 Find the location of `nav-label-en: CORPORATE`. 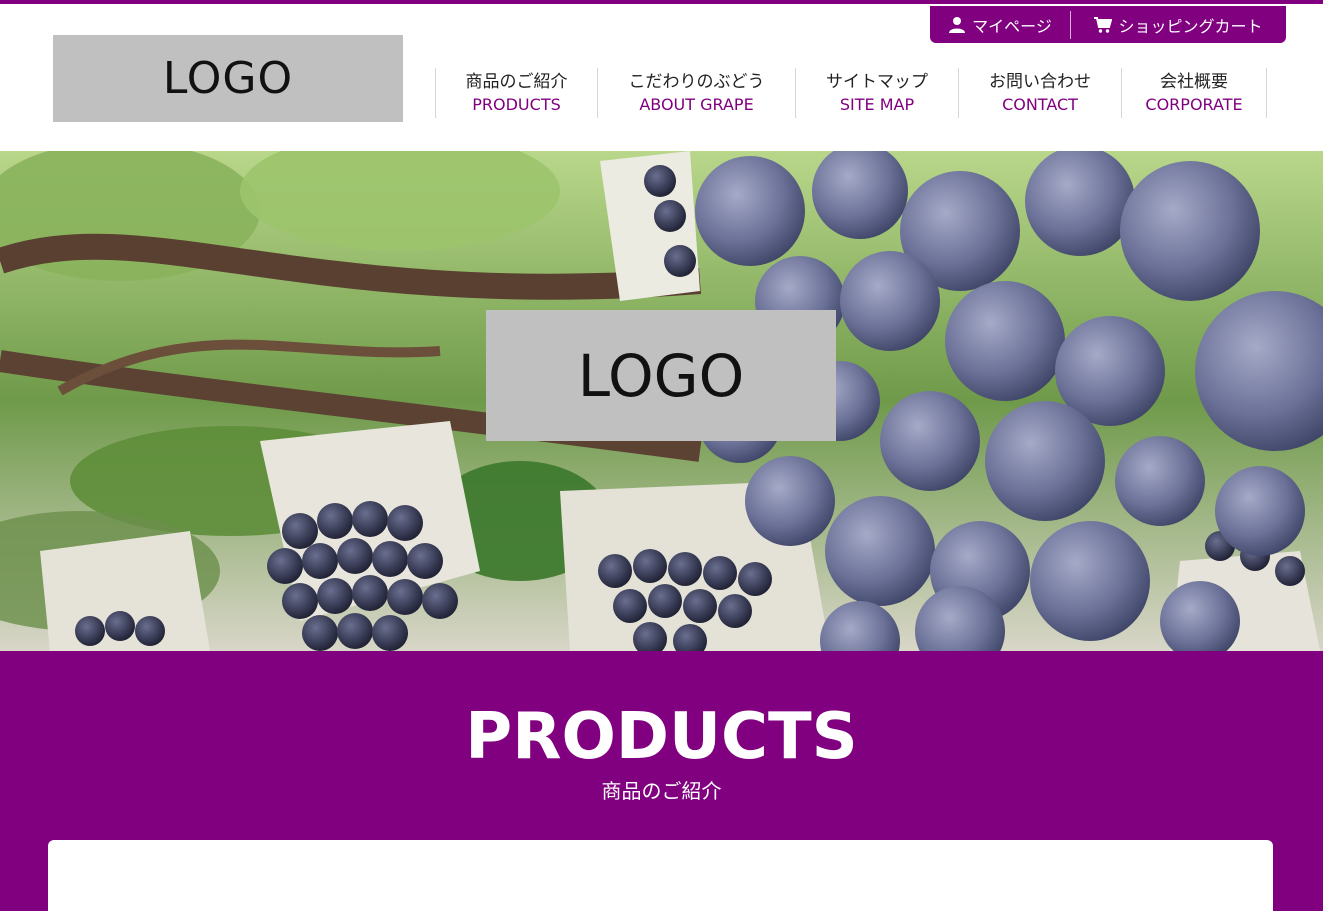

nav-label-en: CORPORATE is located at coordinates (1194, 104).